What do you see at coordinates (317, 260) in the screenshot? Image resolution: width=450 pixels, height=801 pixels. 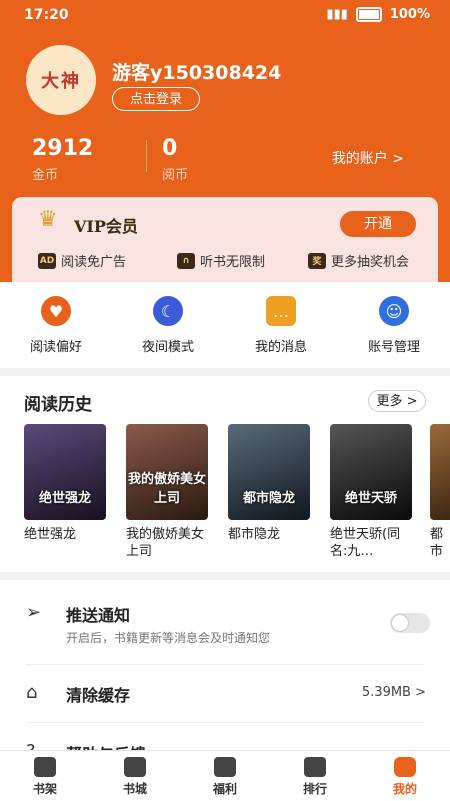 I see `prize-icon: 奖` at bounding box center [317, 260].